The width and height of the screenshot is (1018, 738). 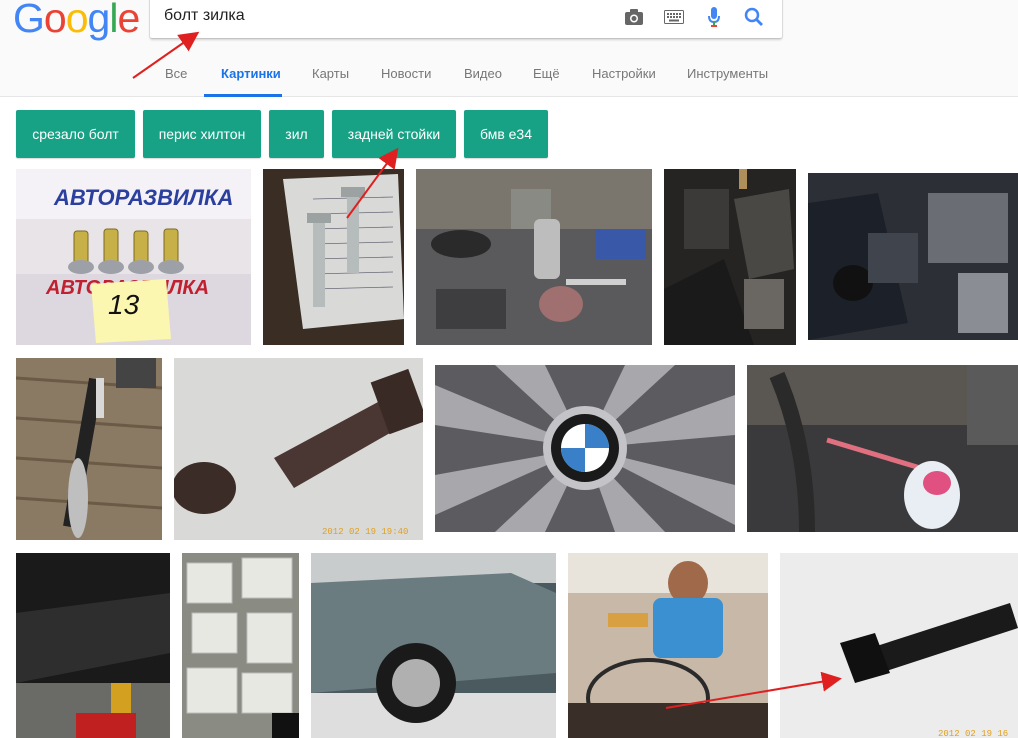 I want to click on tab-video: Видео, so click(x=483, y=73).